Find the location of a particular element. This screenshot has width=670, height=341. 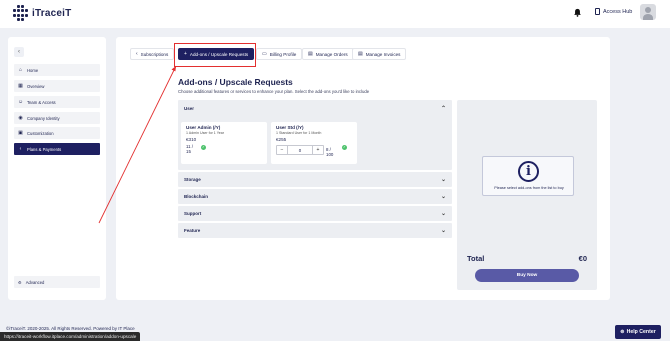

accordion-title: Support is located at coordinates (193, 213).